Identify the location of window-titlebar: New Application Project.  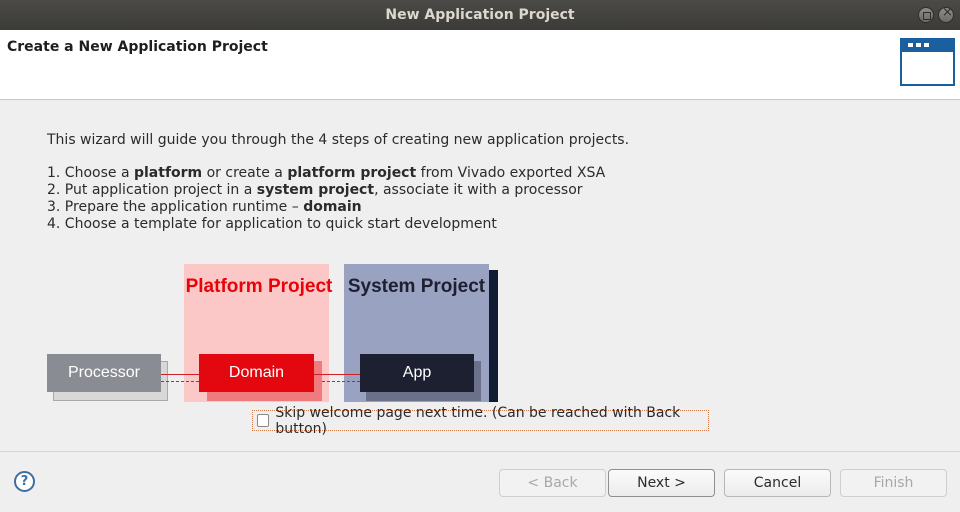
(480, 15).